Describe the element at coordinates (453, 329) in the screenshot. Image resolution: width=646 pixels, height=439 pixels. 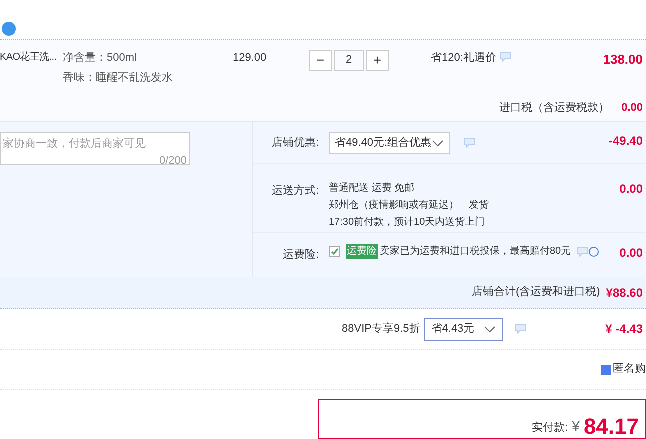
I see `vip-value: 省4.43元` at that location.